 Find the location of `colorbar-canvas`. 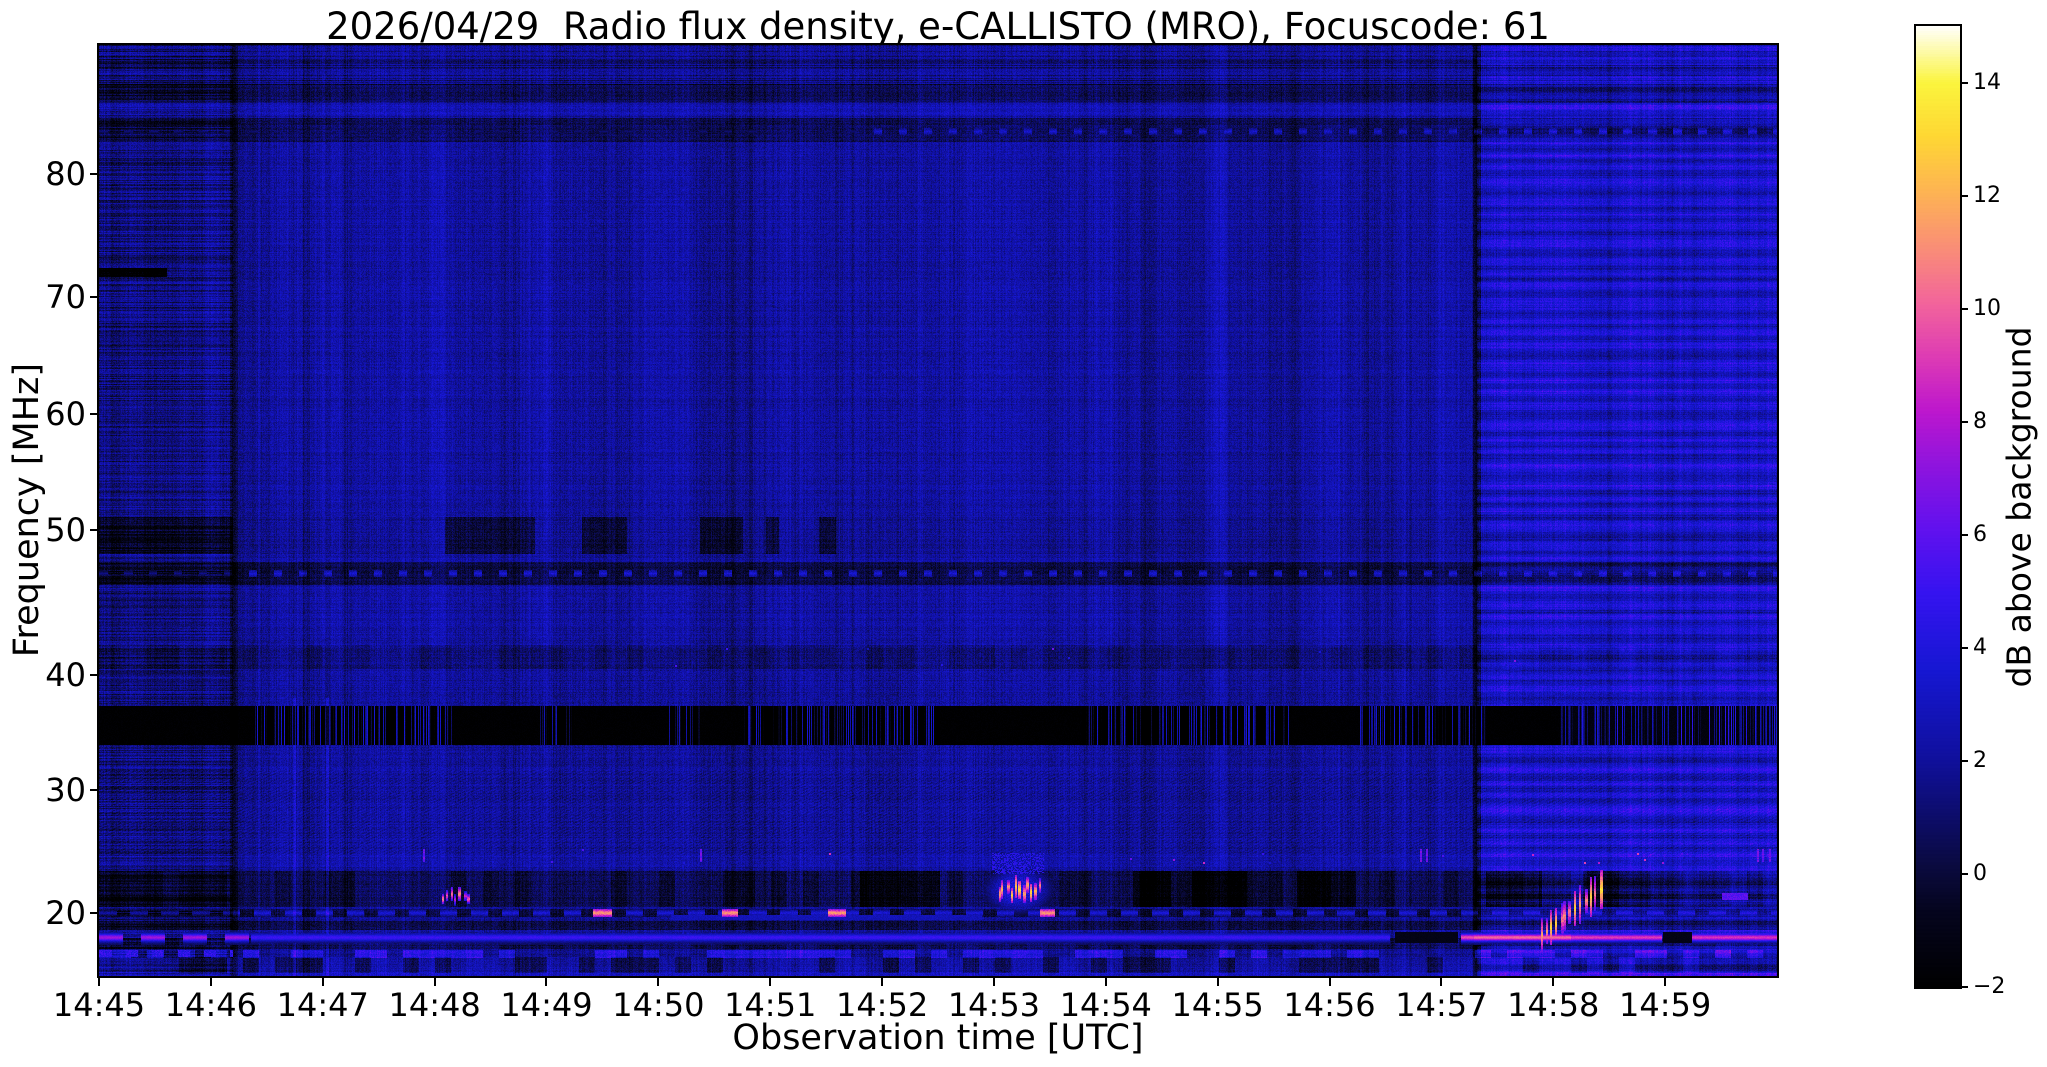

colorbar-canvas is located at coordinates (1938, 506).